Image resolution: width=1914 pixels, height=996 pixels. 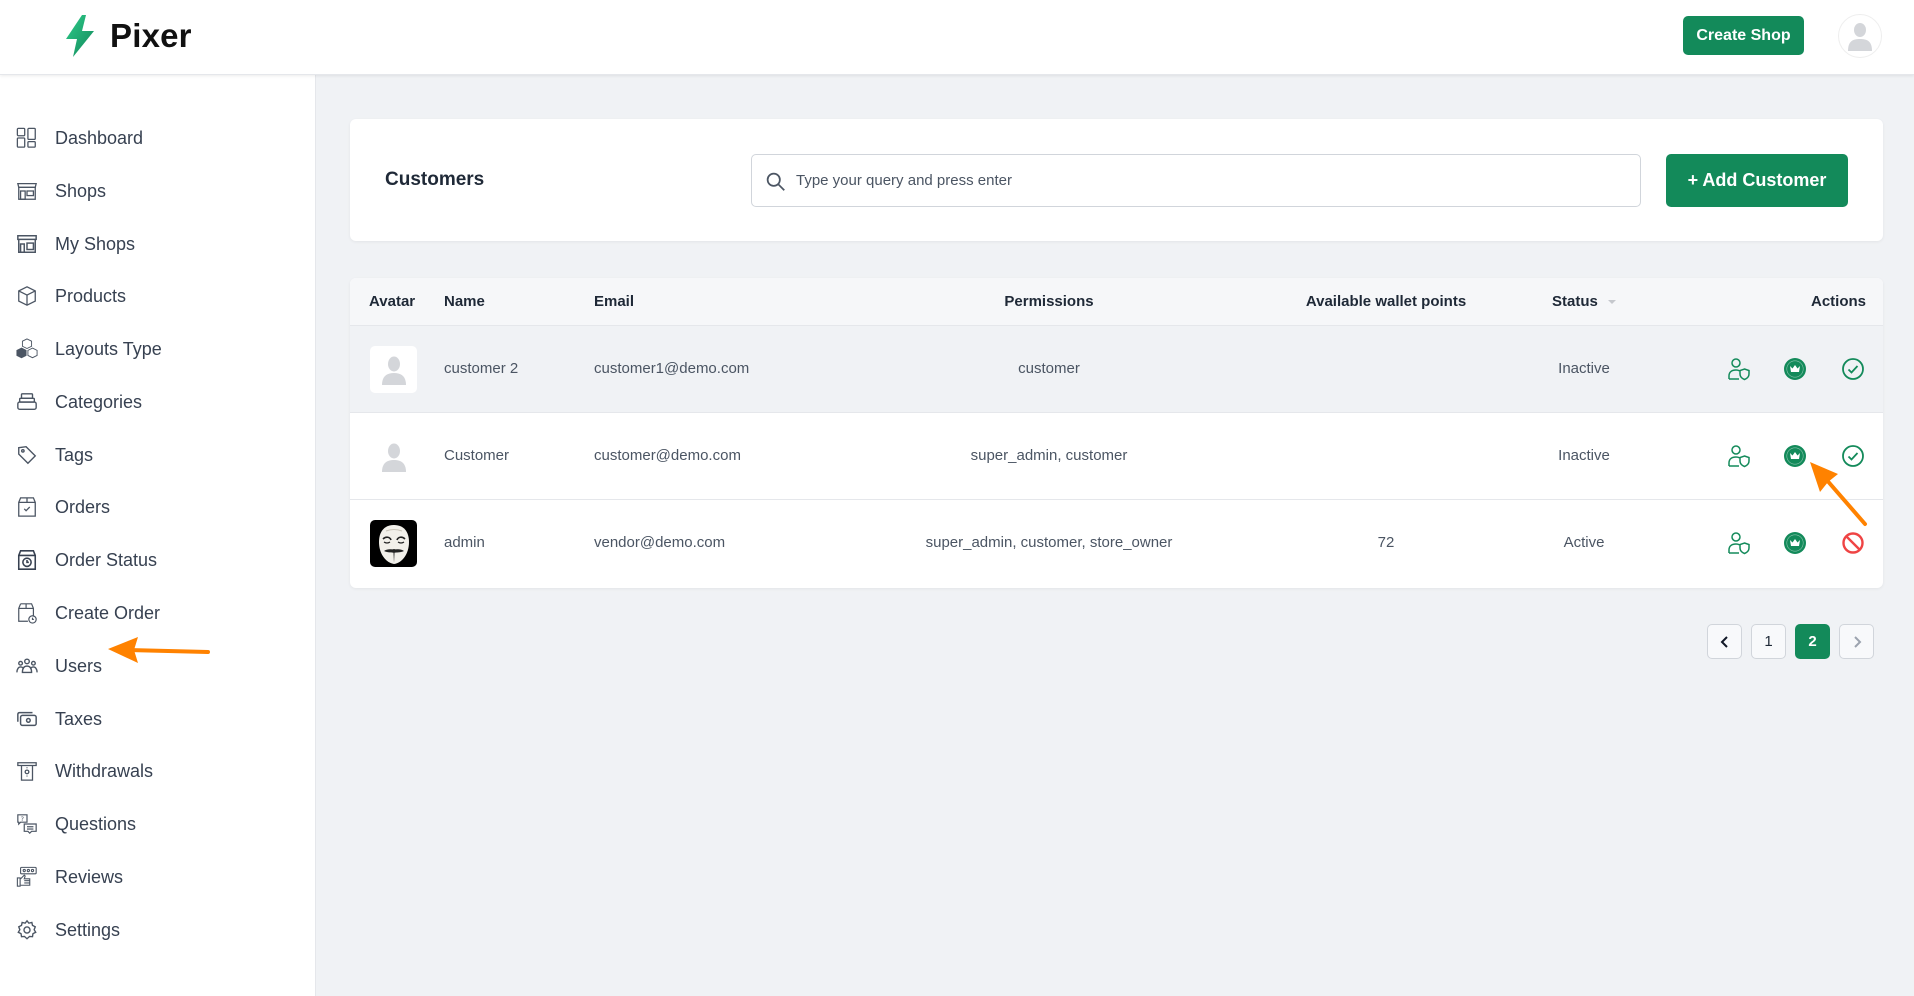 I want to click on sidebar-item-label: Dashboard, so click(x=99, y=137).